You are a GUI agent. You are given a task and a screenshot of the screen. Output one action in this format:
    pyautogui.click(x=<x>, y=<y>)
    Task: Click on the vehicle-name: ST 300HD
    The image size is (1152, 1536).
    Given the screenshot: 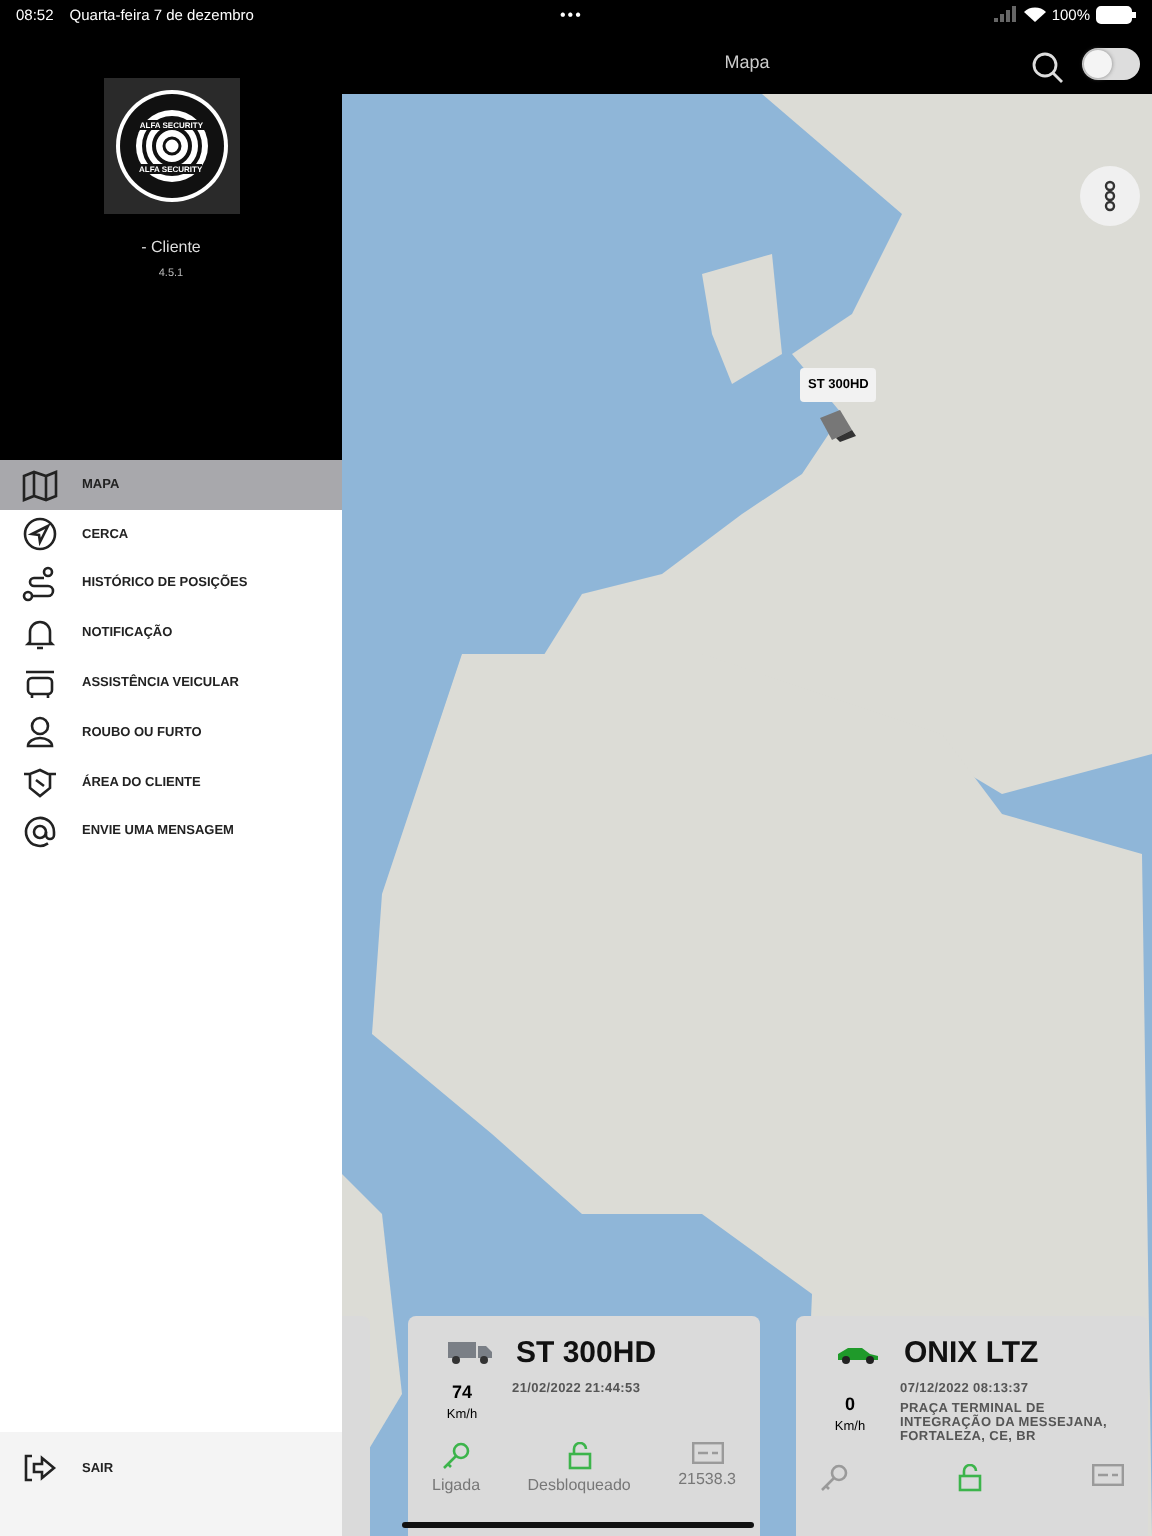 What is the action you would take?
    pyautogui.click(x=586, y=1353)
    